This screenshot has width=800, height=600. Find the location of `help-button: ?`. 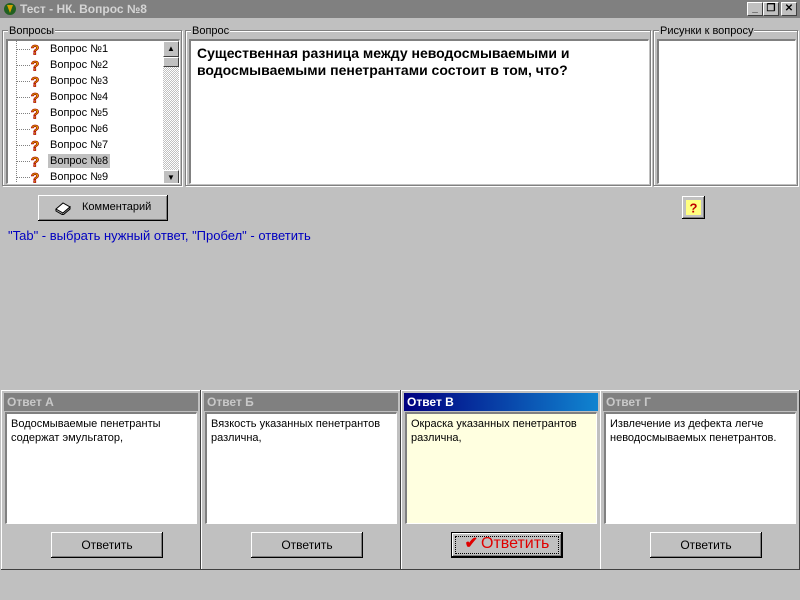

help-button: ? is located at coordinates (693, 207).